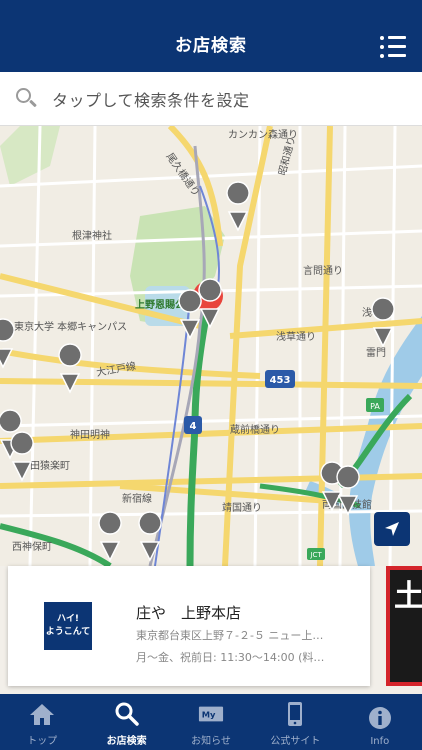 The image size is (422, 750). I want to click on app-header: お店検索, so click(211, 36).